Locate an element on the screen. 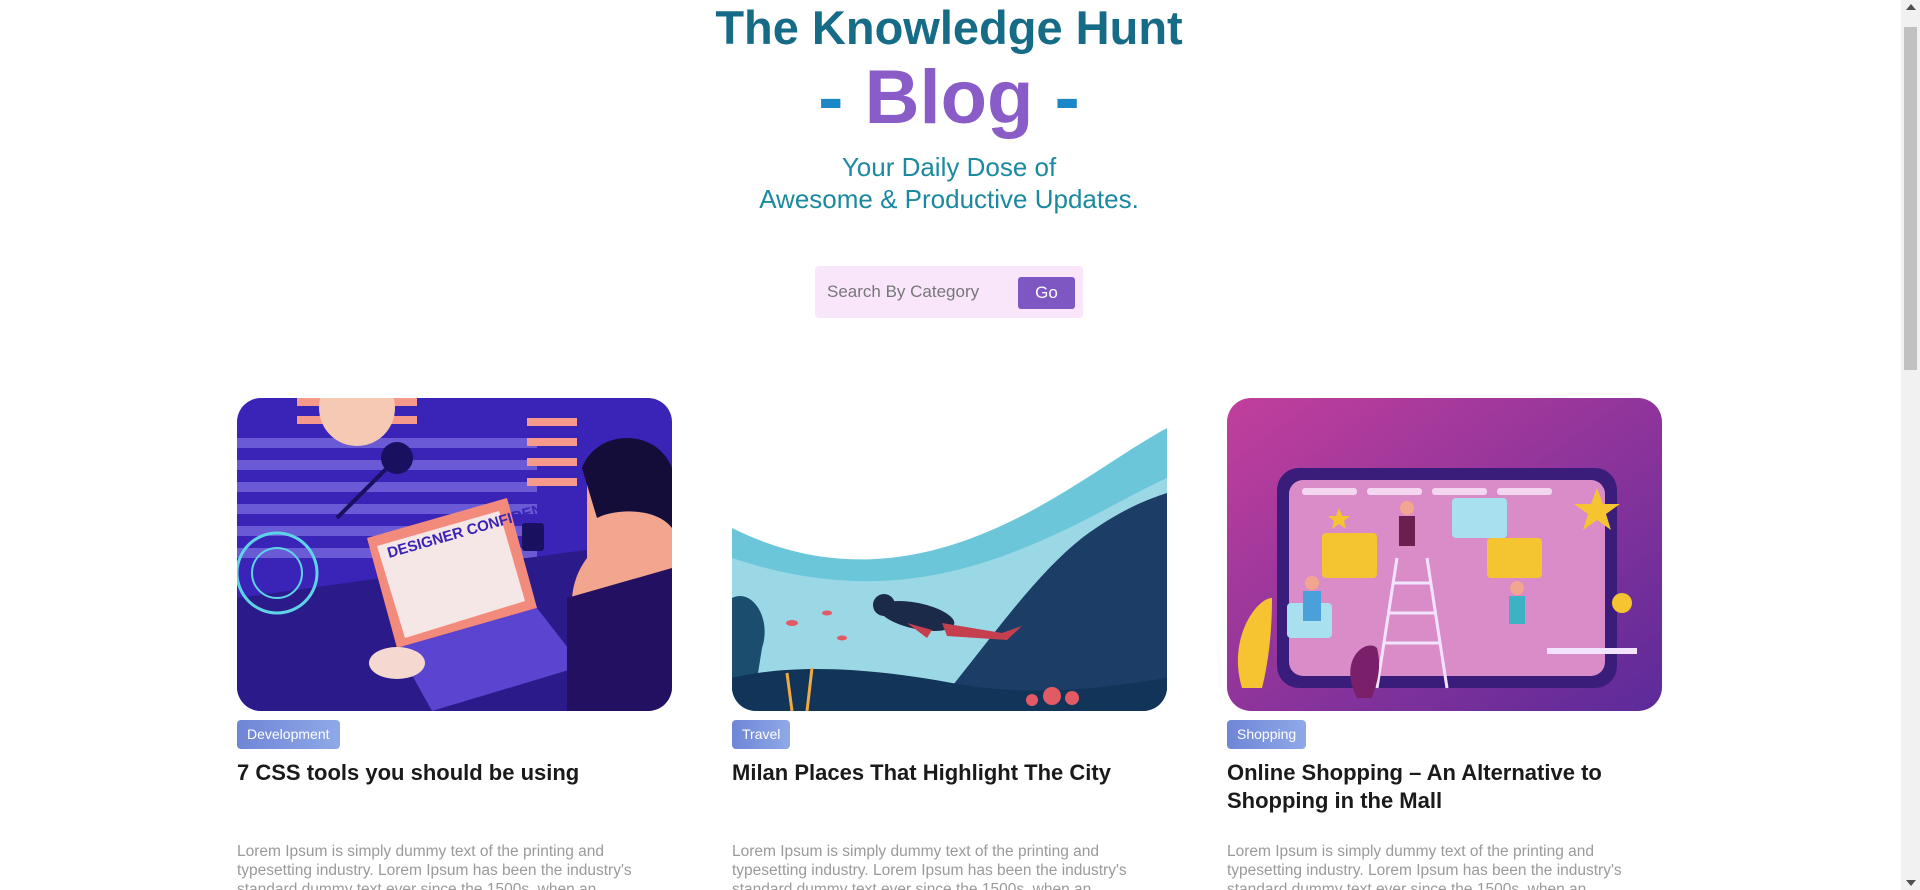 The image size is (1920, 890). vertical-scrollbar is located at coordinates (1910, 445).